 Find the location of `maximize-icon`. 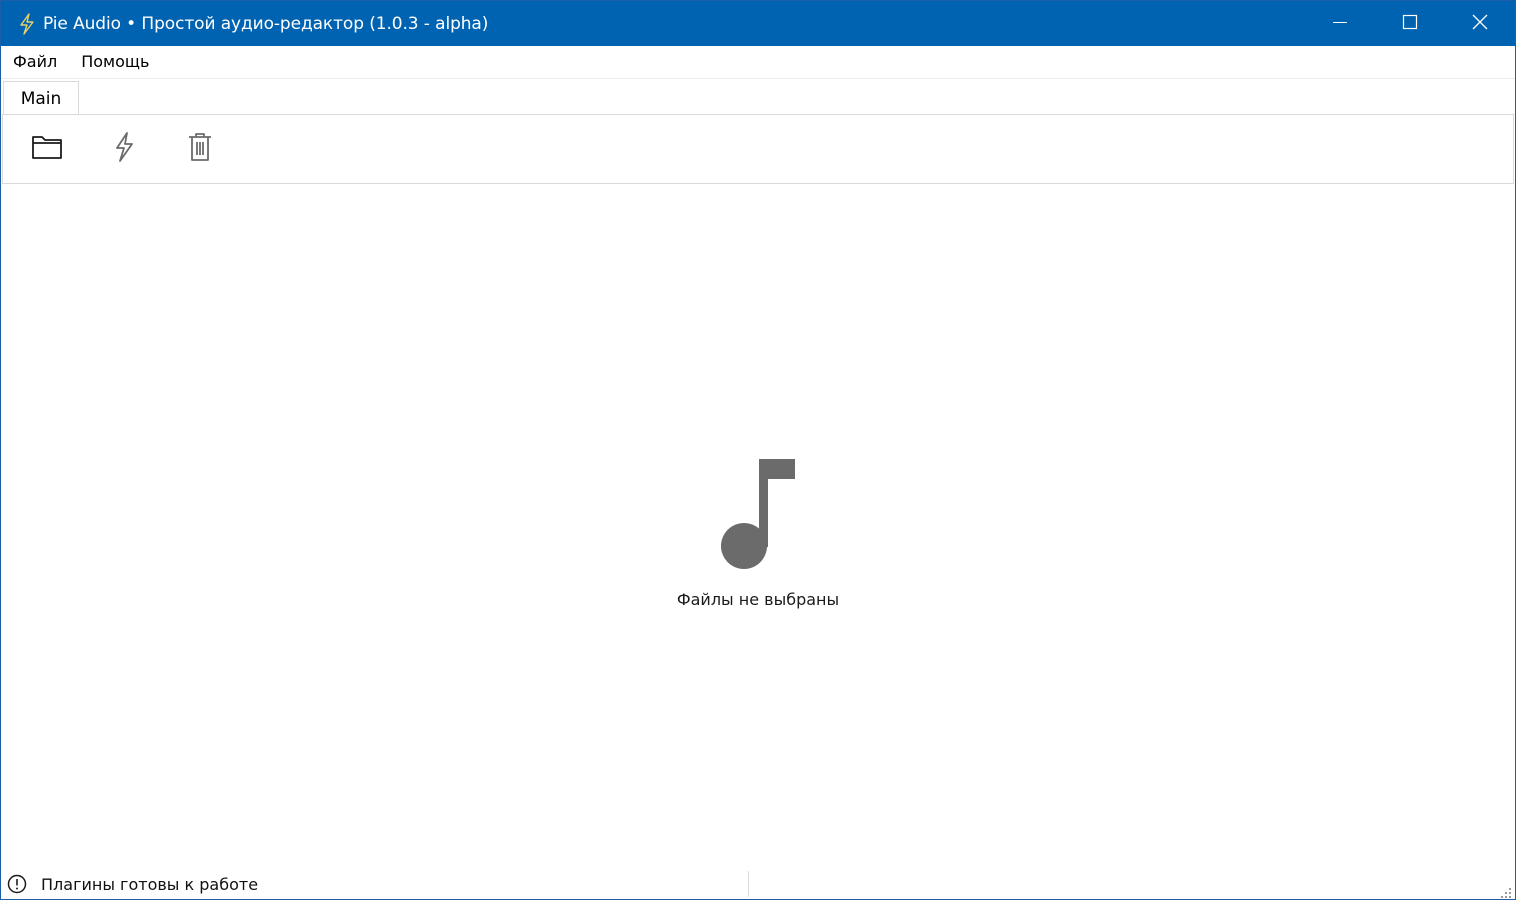

maximize-icon is located at coordinates (1410, 24).